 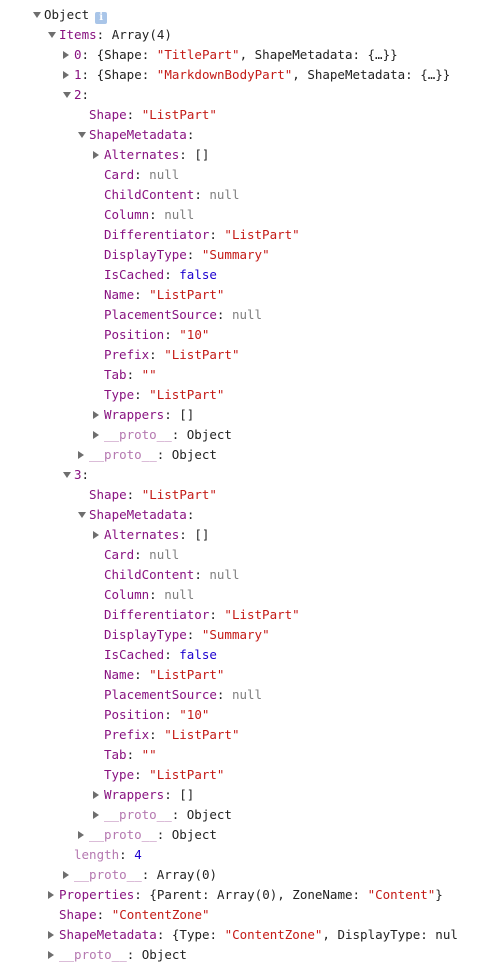 What do you see at coordinates (202, 235) in the screenshot?
I see `row-text: Differentiator: "ListPart"` at bounding box center [202, 235].